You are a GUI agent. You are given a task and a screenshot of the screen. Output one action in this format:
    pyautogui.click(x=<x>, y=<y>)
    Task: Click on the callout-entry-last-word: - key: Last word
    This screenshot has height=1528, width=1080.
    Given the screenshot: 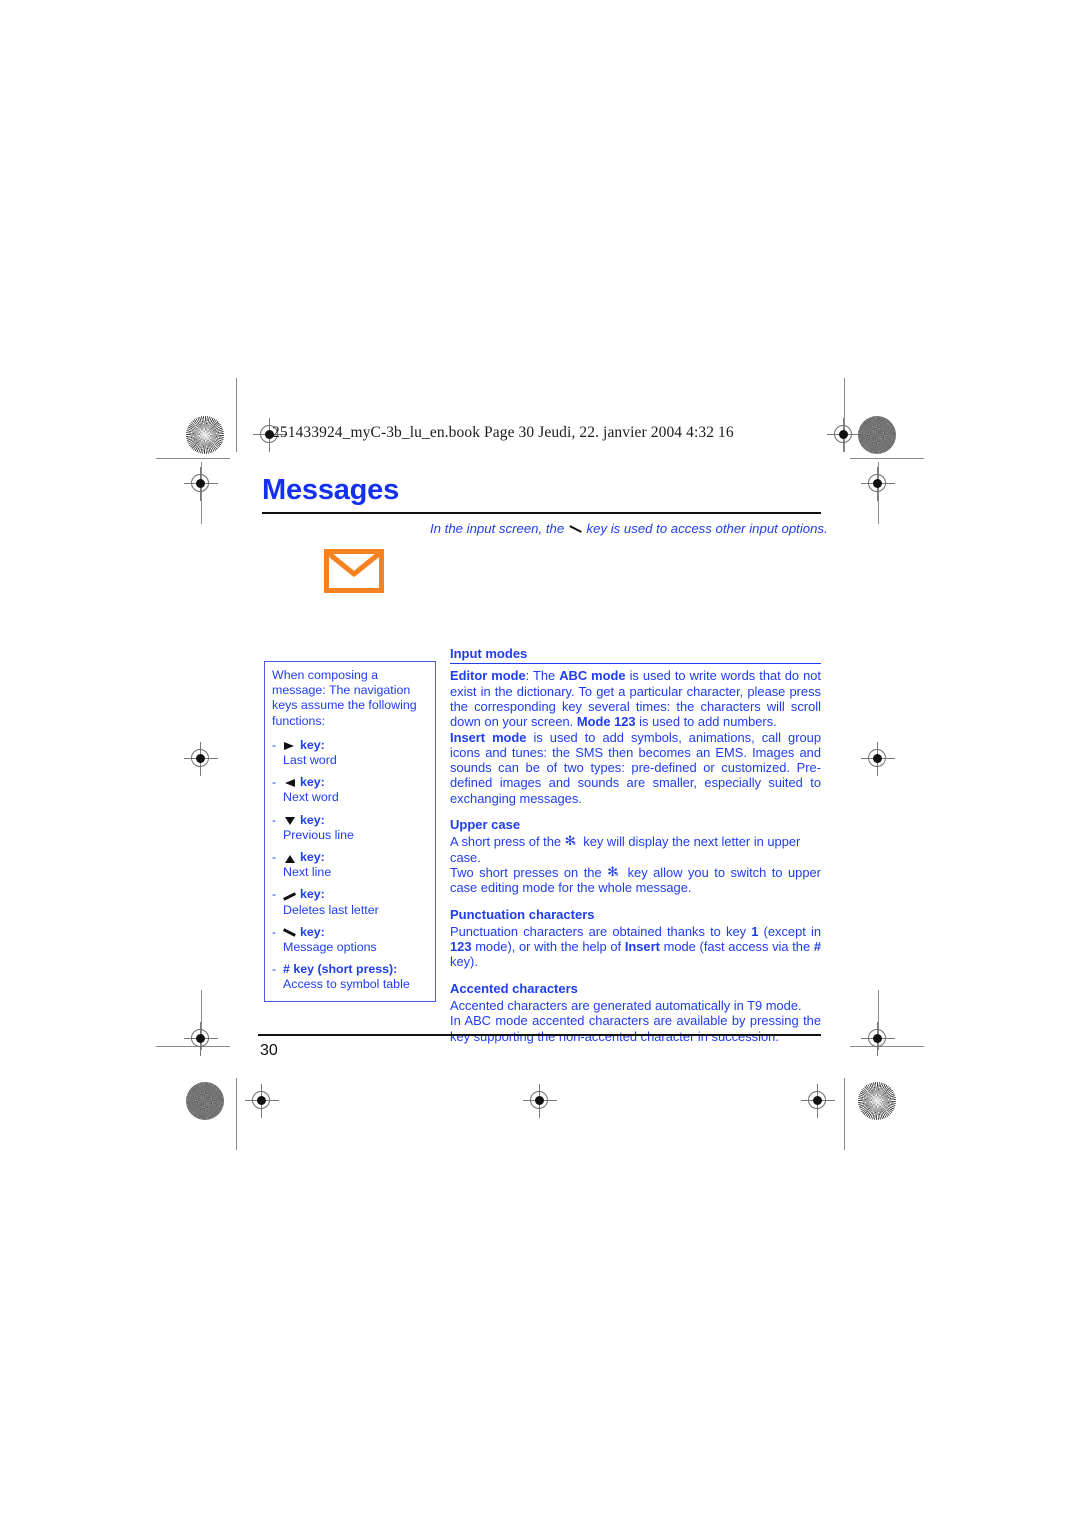 What is the action you would take?
    pyautogui.click(x=350, y=753)
    